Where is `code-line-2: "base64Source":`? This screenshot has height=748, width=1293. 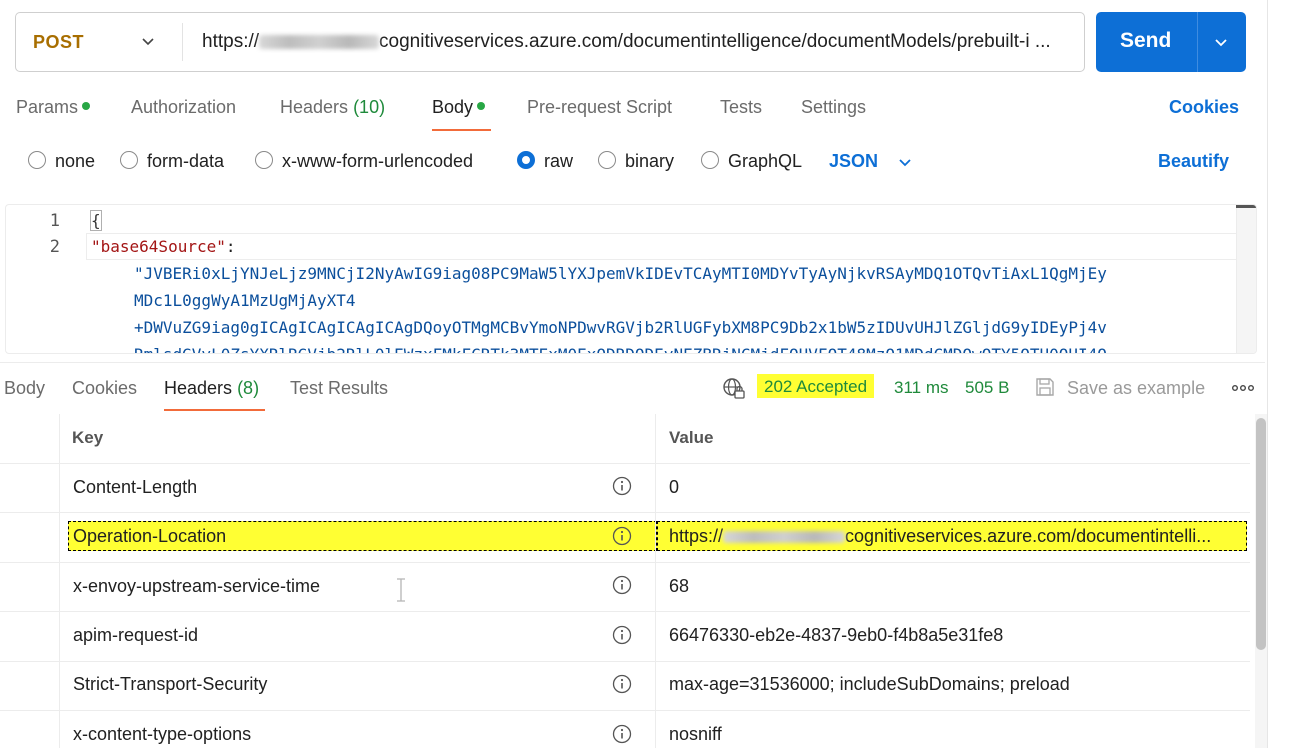 code-line-2: "base64Source": is located at coordinates (163, 246).